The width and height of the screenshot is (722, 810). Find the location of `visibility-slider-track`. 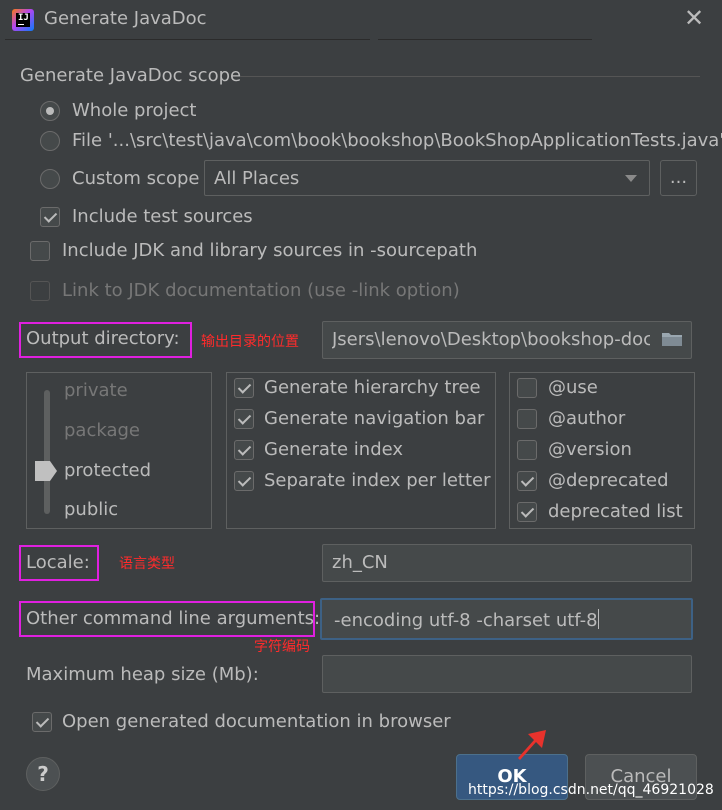

visibility-slider-track is located at coordinates (47, 452).